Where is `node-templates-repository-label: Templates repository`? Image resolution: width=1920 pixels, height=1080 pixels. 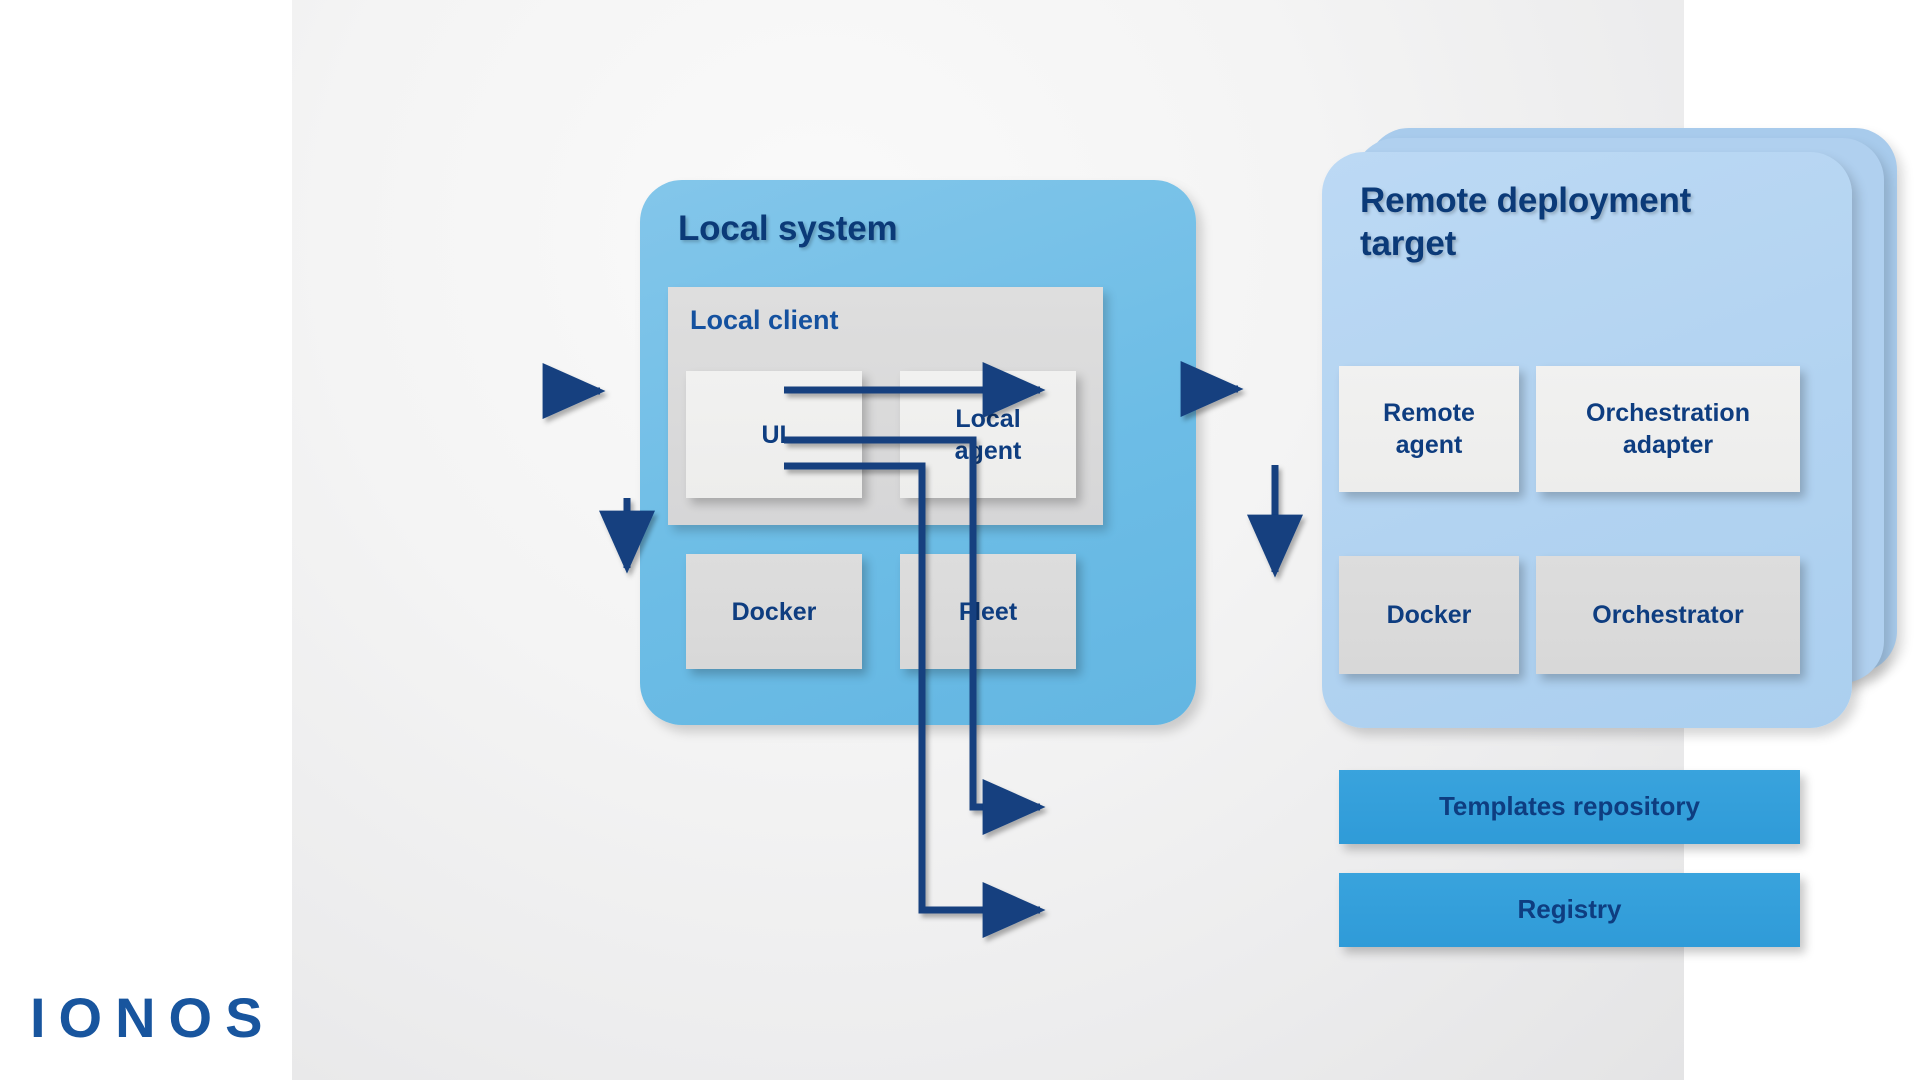
node-templates-repository-label: Templates repository is located at coordinates (1569, 806).